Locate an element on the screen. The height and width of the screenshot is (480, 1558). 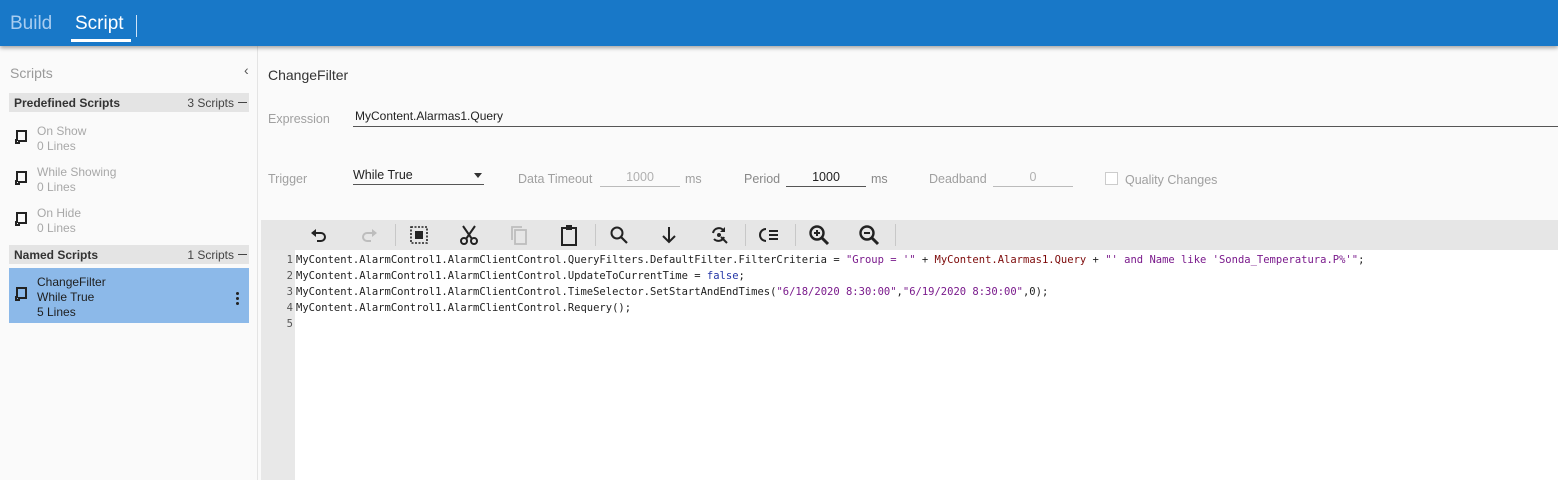
script-item-while-showing: While Showing 0 Lines is located at coordinates (129, 178).